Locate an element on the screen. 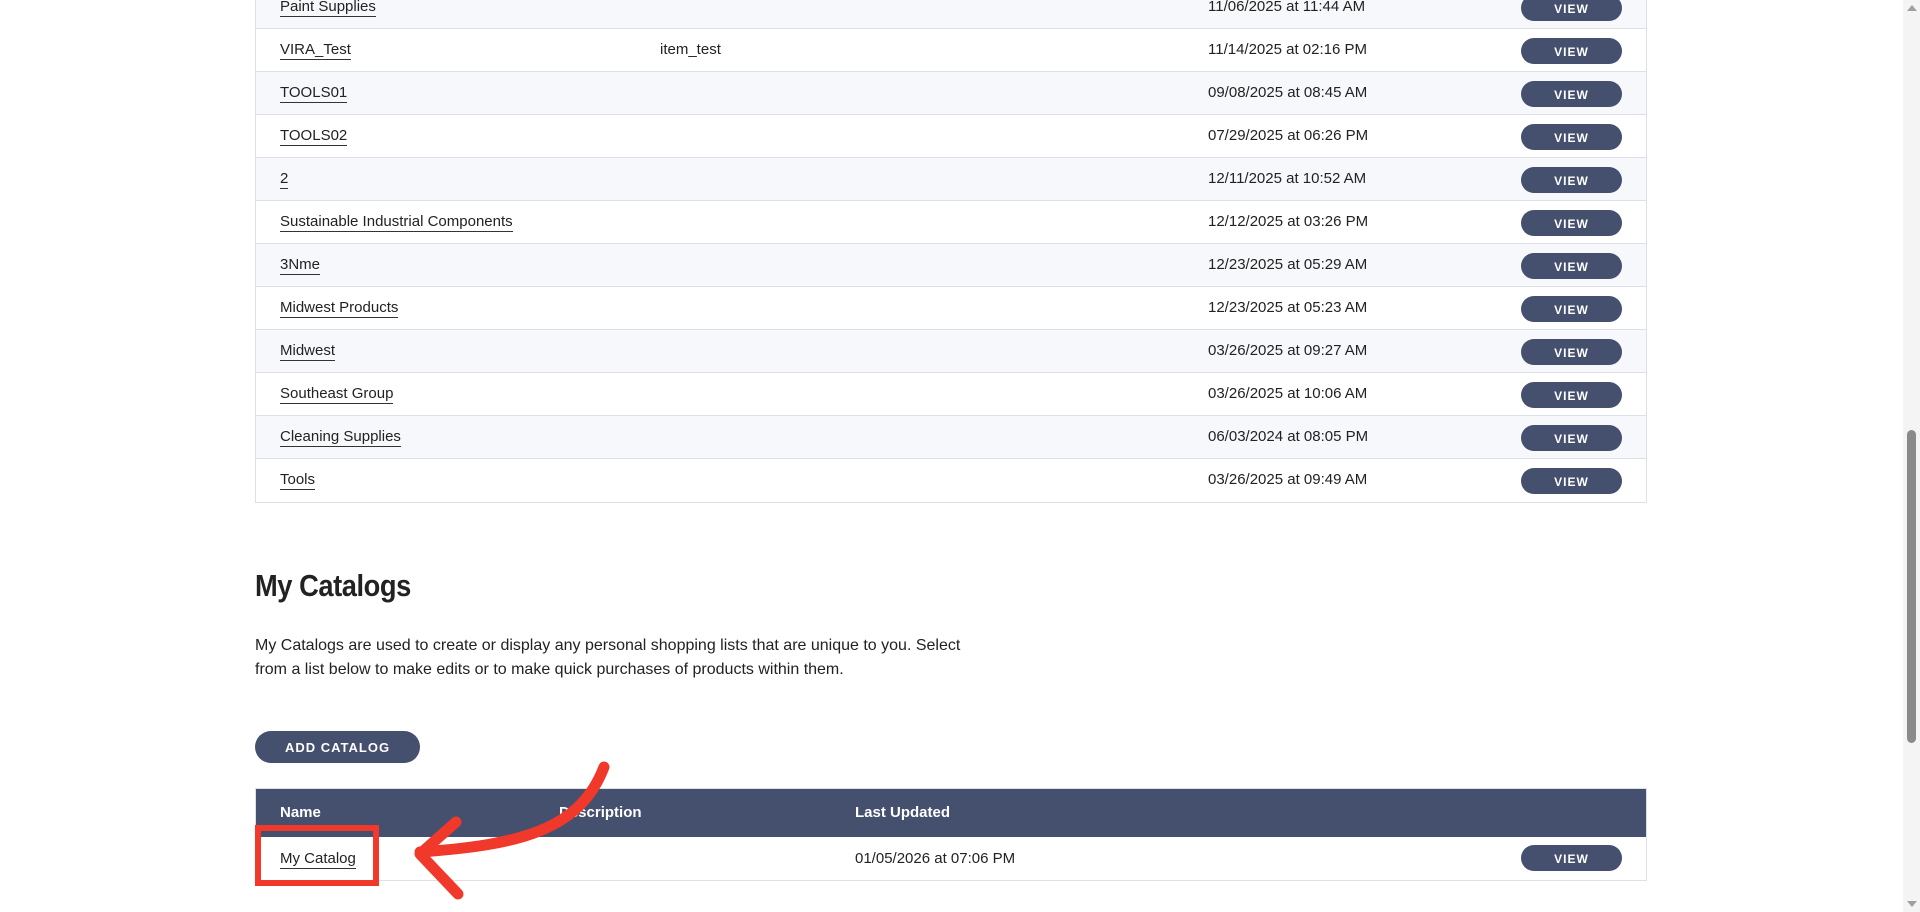 The width and height of the screenshot is (1920, 912). catalog-date: 11/14/2025 at 02:16 PM is located at coordinates (1288, 49).